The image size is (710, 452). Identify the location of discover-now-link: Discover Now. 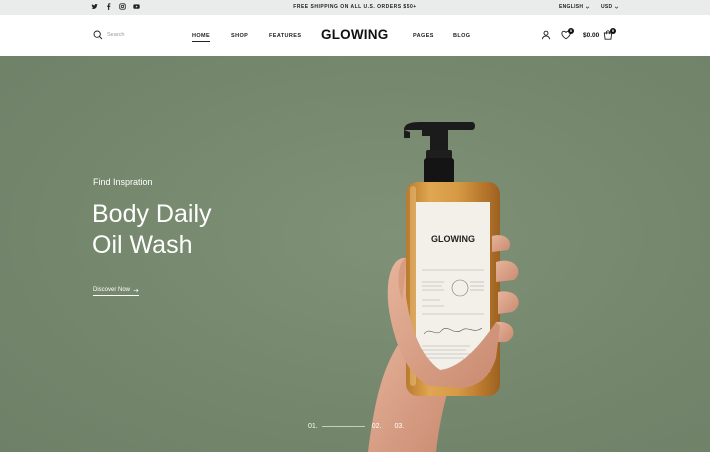
(116, 291).